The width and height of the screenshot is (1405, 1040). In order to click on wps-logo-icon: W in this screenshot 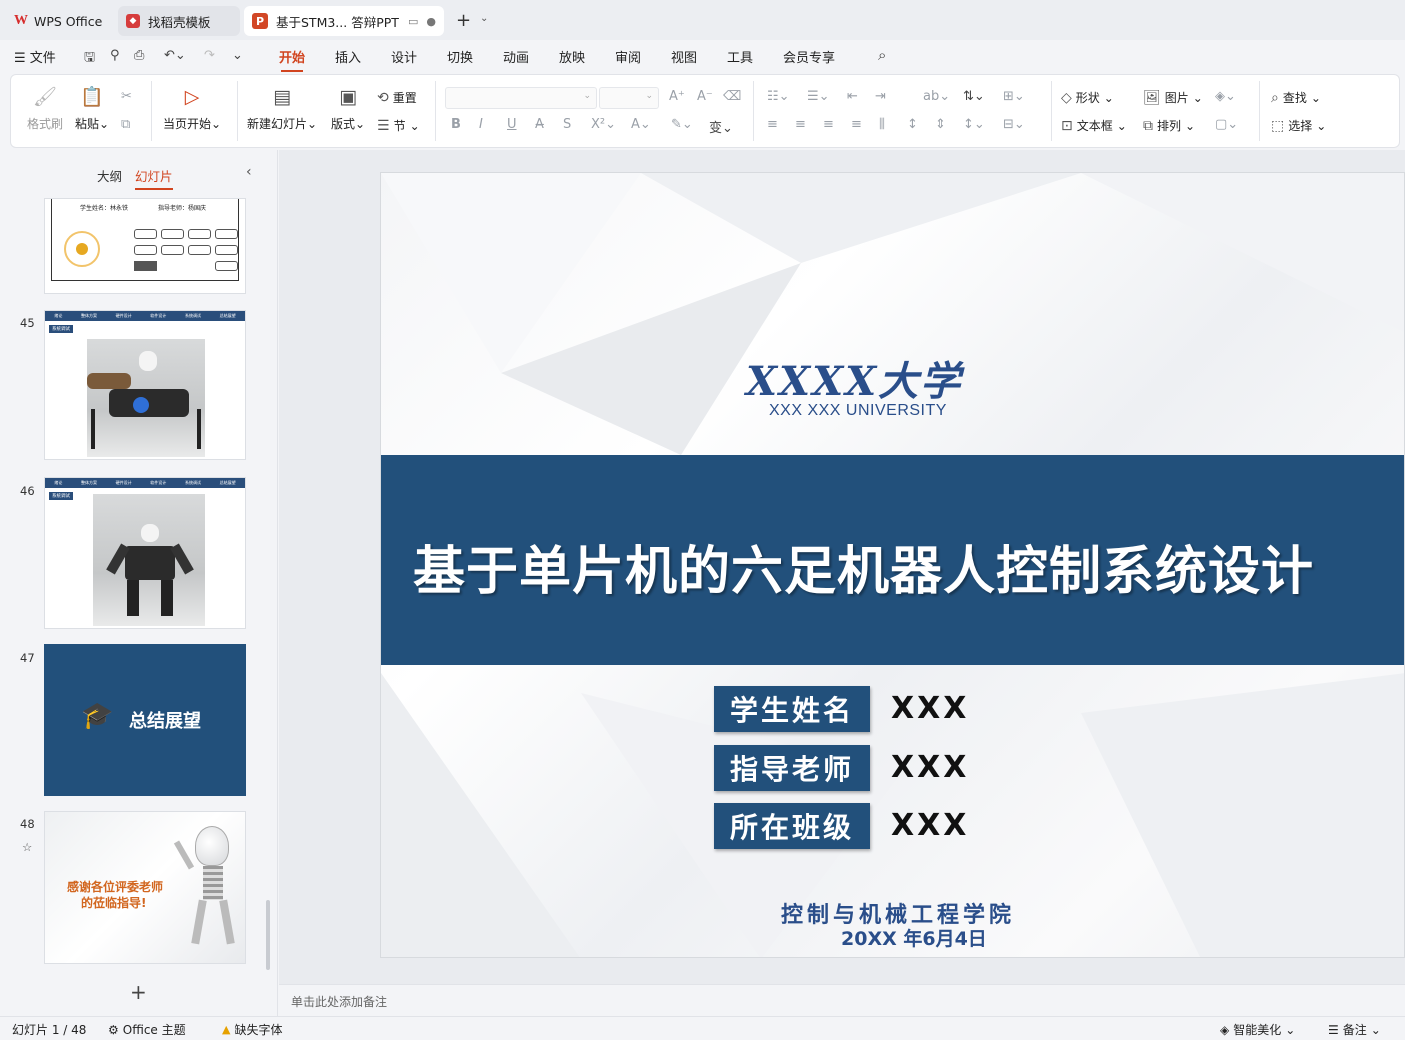, I will do `click(21, 20)`.